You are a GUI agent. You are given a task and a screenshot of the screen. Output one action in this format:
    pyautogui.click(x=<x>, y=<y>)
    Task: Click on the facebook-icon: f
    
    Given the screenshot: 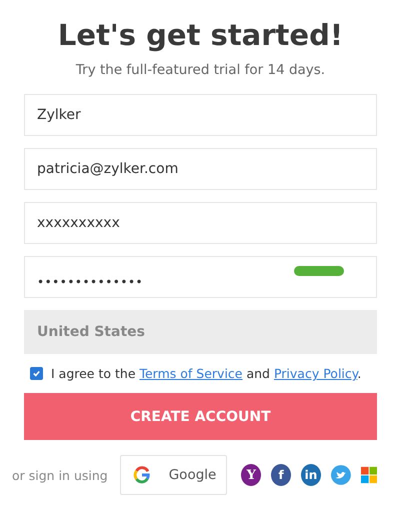 What is the action you would take?
    pyautogui.click(x=281, y=475)
    